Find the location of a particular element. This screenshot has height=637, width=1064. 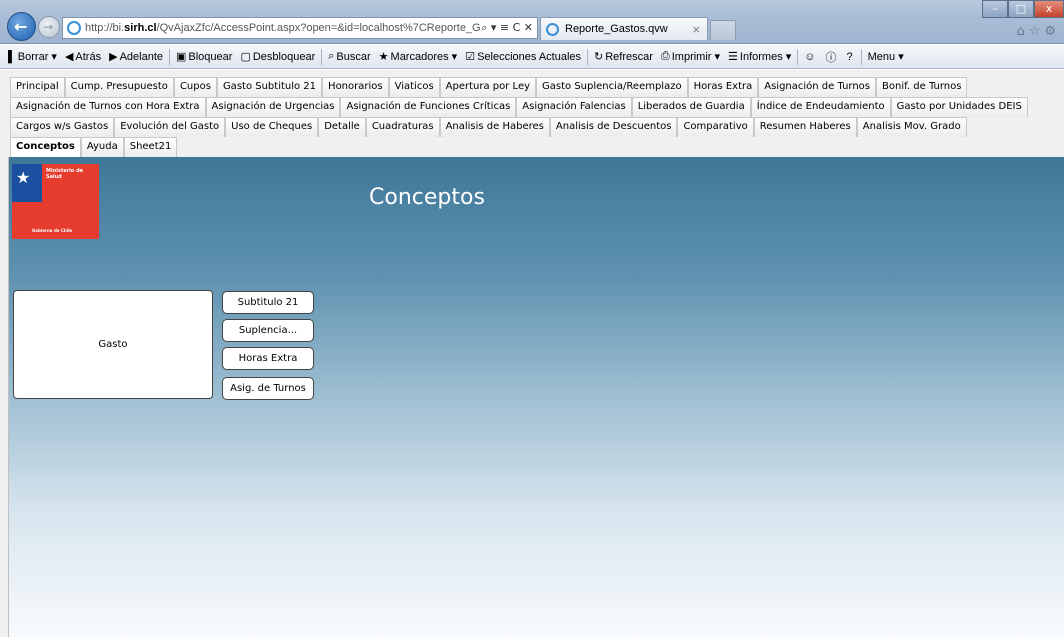

bookmark-icon: ★ is located at coordinates (383, 57).